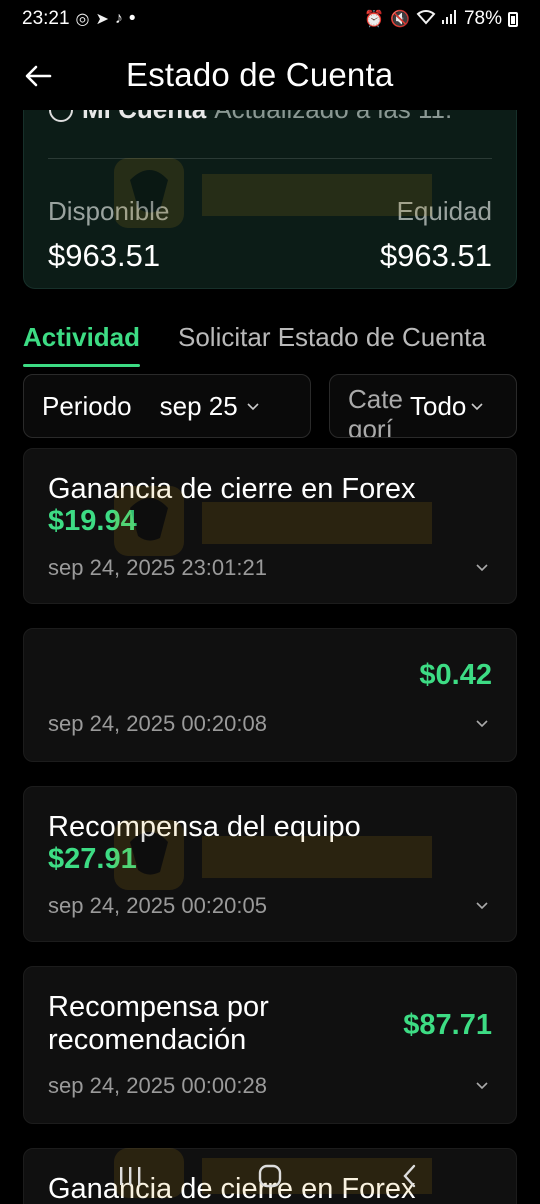 This screenshot has height=1204, width=540. I want to click on transaction-amount: $27.91, so click(92, 859).